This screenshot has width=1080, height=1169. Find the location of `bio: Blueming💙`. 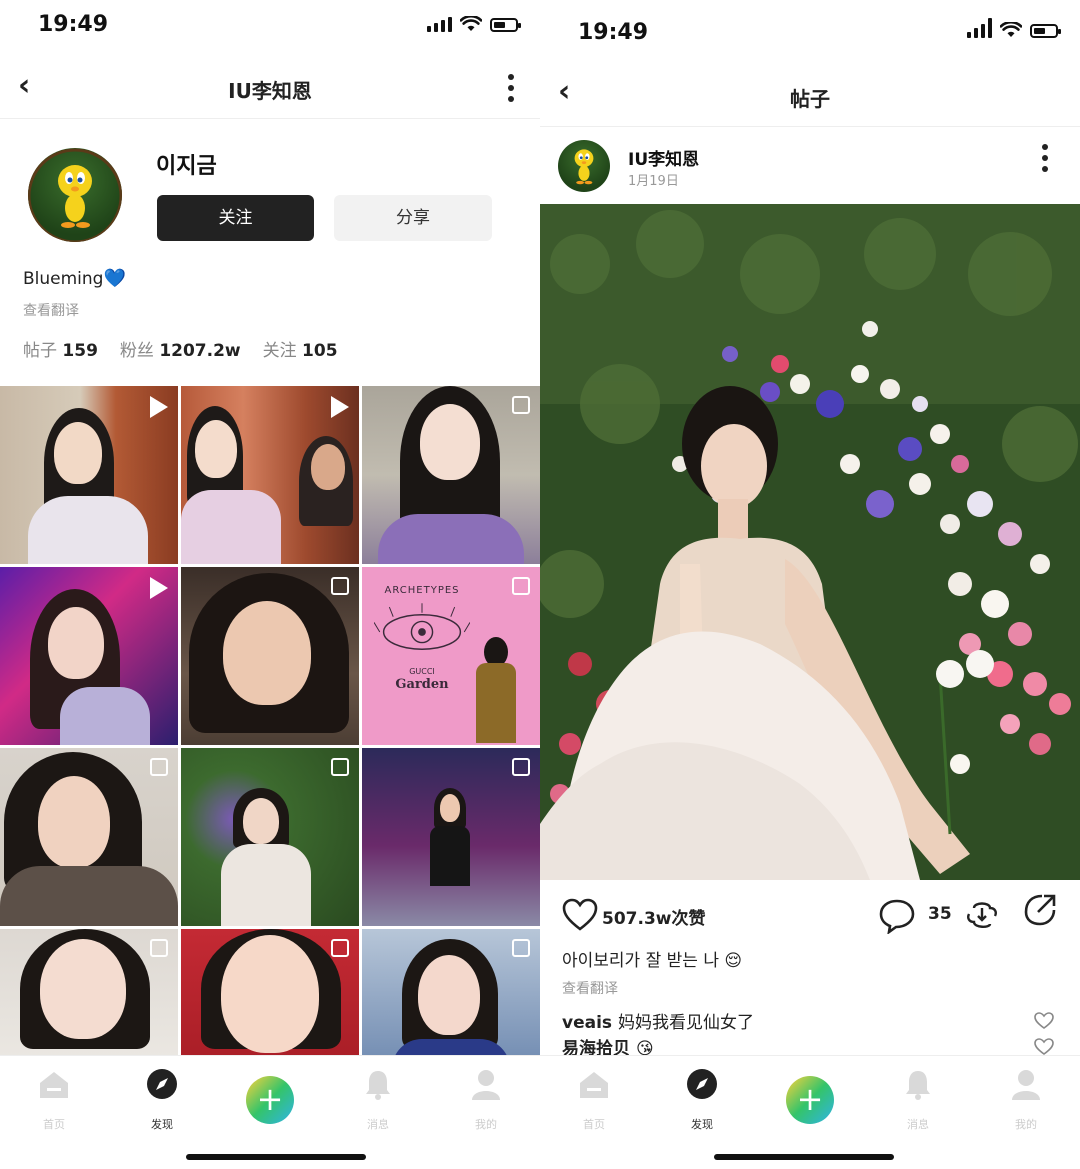

bio: Blueming💙 is located at coordinates (74, 278).